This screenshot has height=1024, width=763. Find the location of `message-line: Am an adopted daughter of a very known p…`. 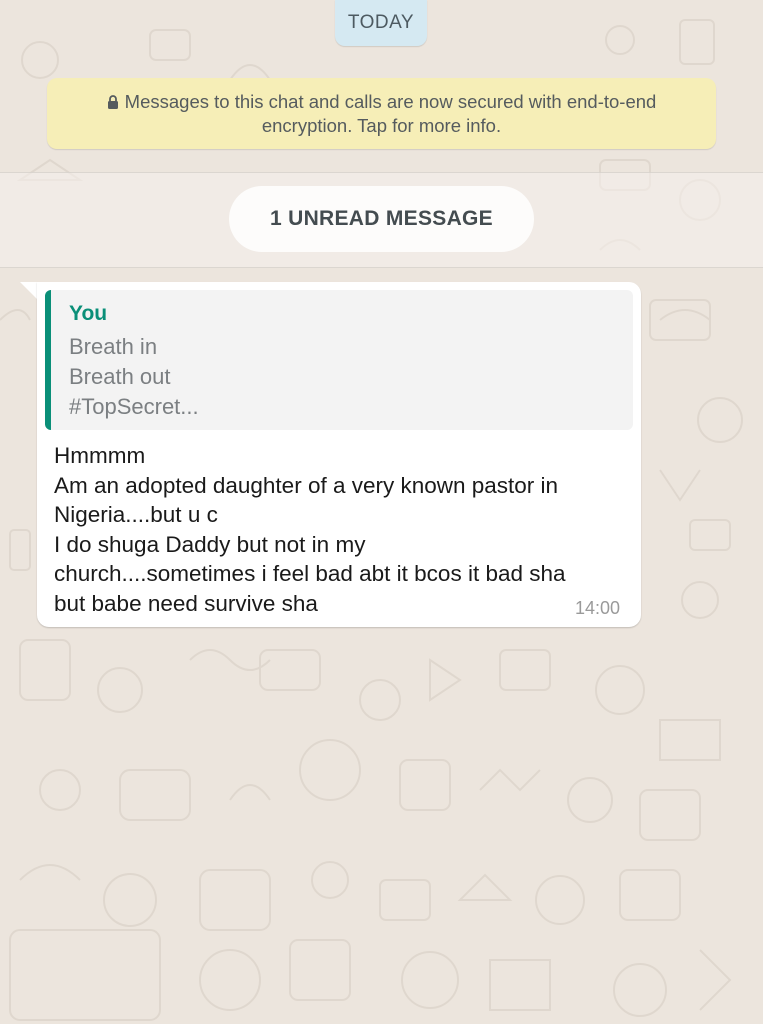

message-line: Am an adopted daughter of a very known p… is located at coordinates (306, 485).